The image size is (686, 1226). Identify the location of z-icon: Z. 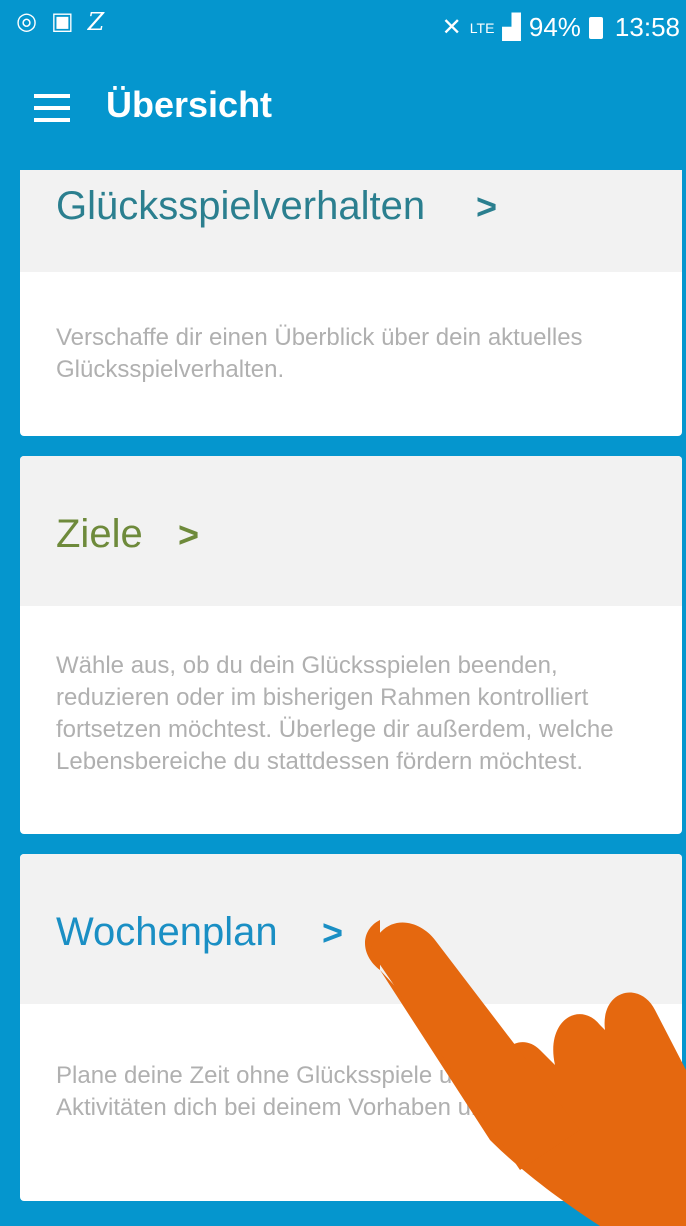
(96, 22).